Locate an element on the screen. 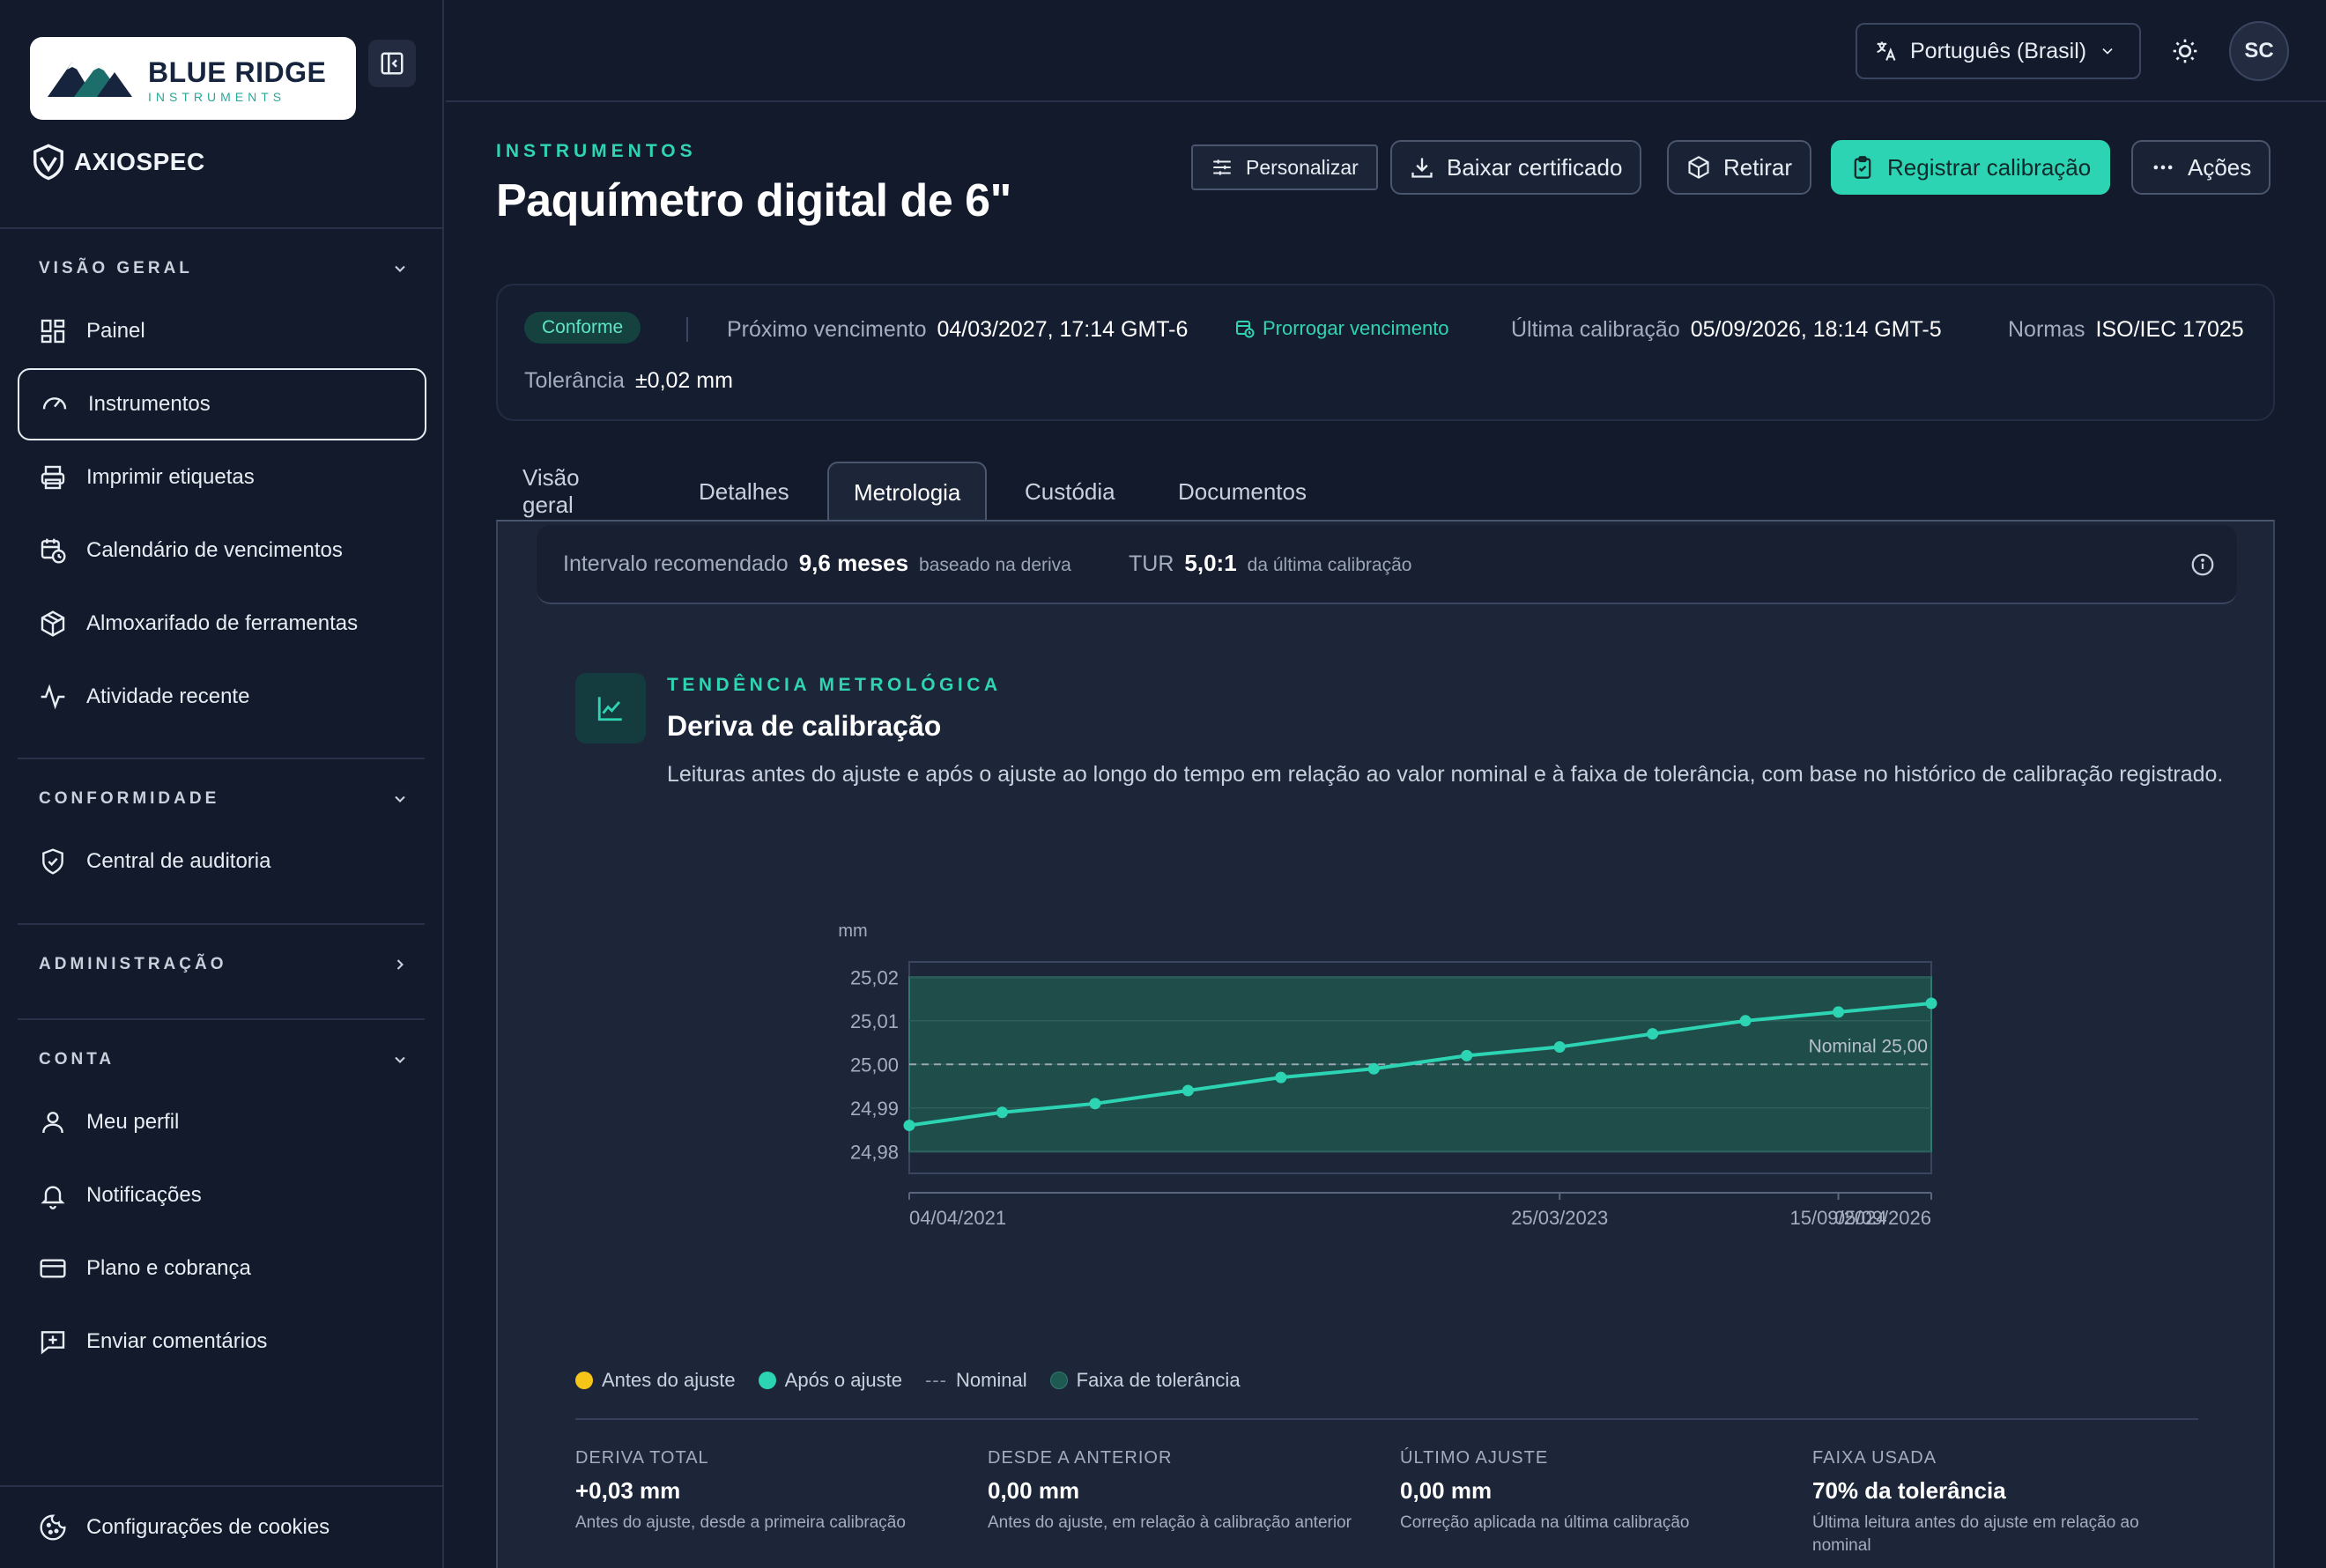 Image resolution: width=2326 pixels, height=1568 pixels. package-icon is located at coordinates (1698, 167).